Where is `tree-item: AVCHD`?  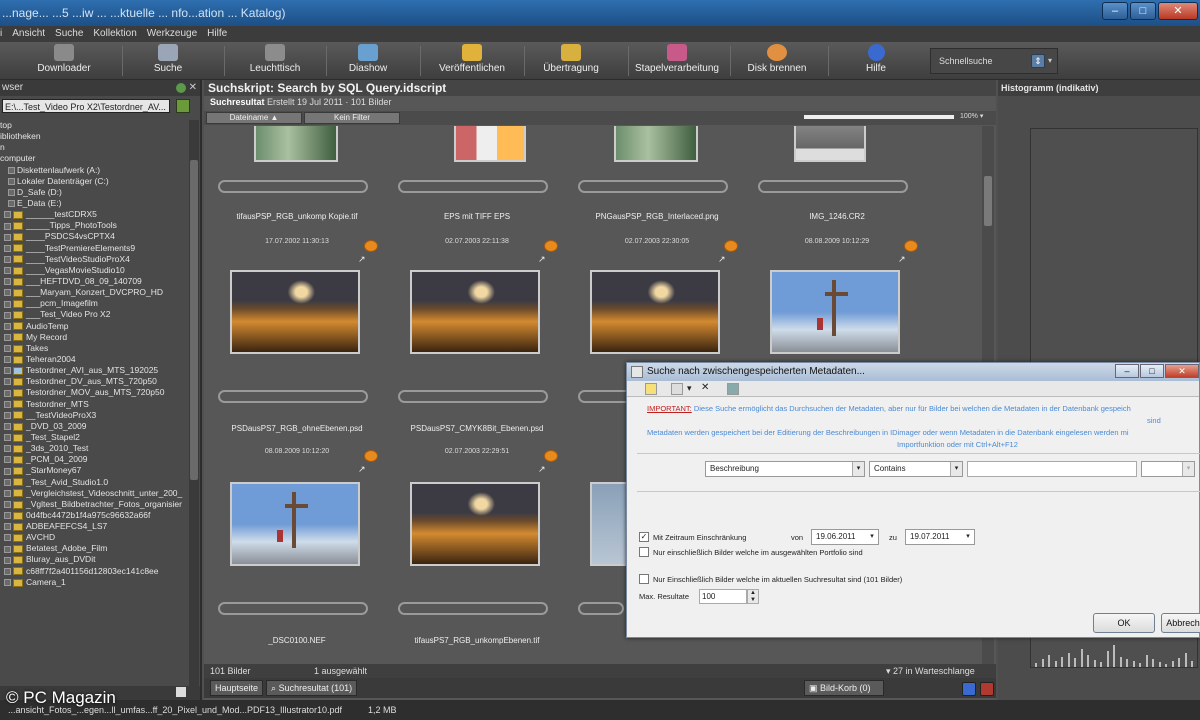 tree-item: AVCHD is located at coordinates (95, 537).